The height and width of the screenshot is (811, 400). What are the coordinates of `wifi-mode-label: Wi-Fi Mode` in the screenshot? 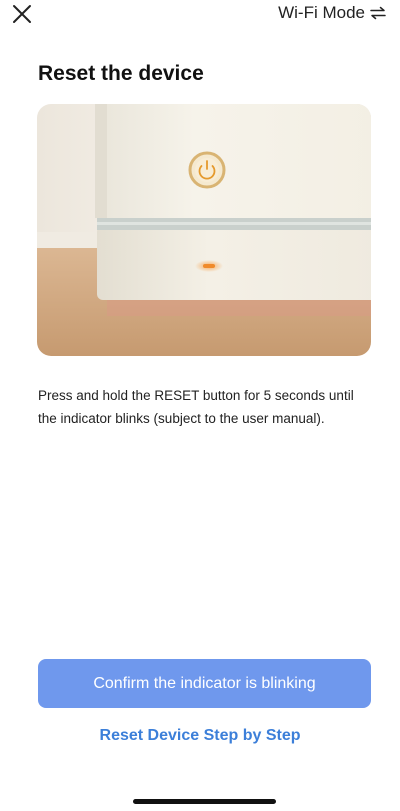 It's located at (321, 12).